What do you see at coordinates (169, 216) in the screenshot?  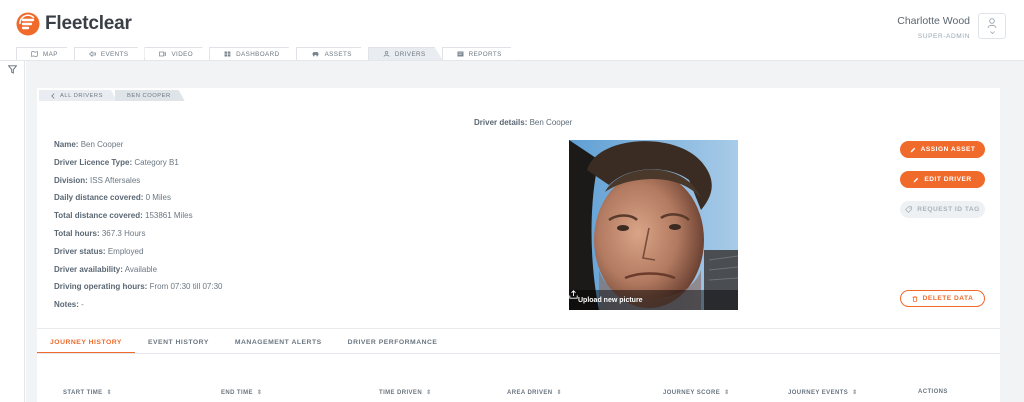 I see `detail-value: 153861 Miles` at bounding box center [169, 216].